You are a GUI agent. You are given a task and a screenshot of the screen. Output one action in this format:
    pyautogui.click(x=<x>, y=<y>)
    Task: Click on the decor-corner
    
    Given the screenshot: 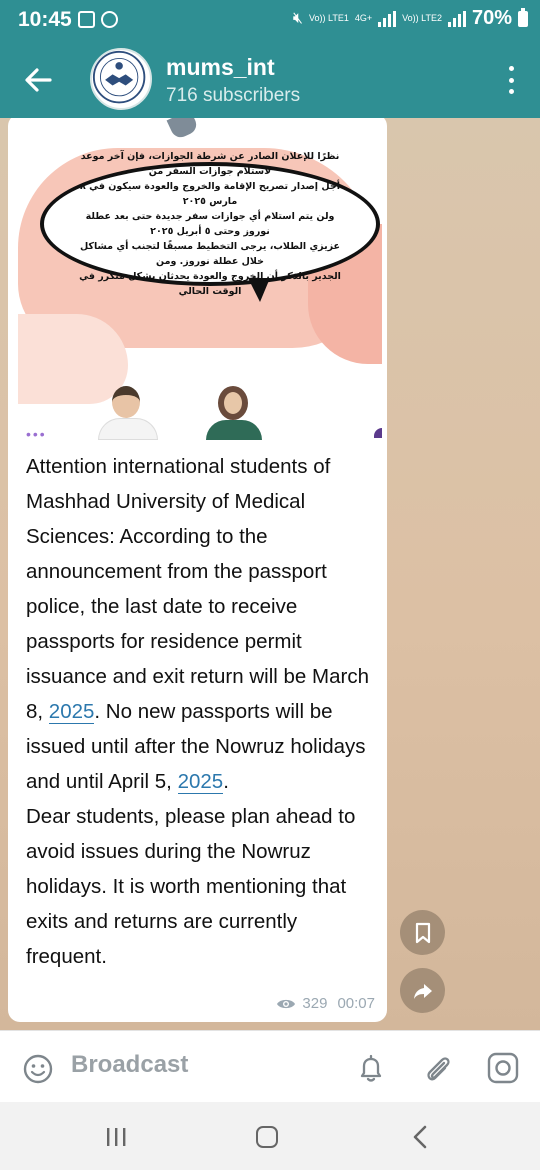 What is the action you would take?
    pyautogui.click(x=378, y=433)
    